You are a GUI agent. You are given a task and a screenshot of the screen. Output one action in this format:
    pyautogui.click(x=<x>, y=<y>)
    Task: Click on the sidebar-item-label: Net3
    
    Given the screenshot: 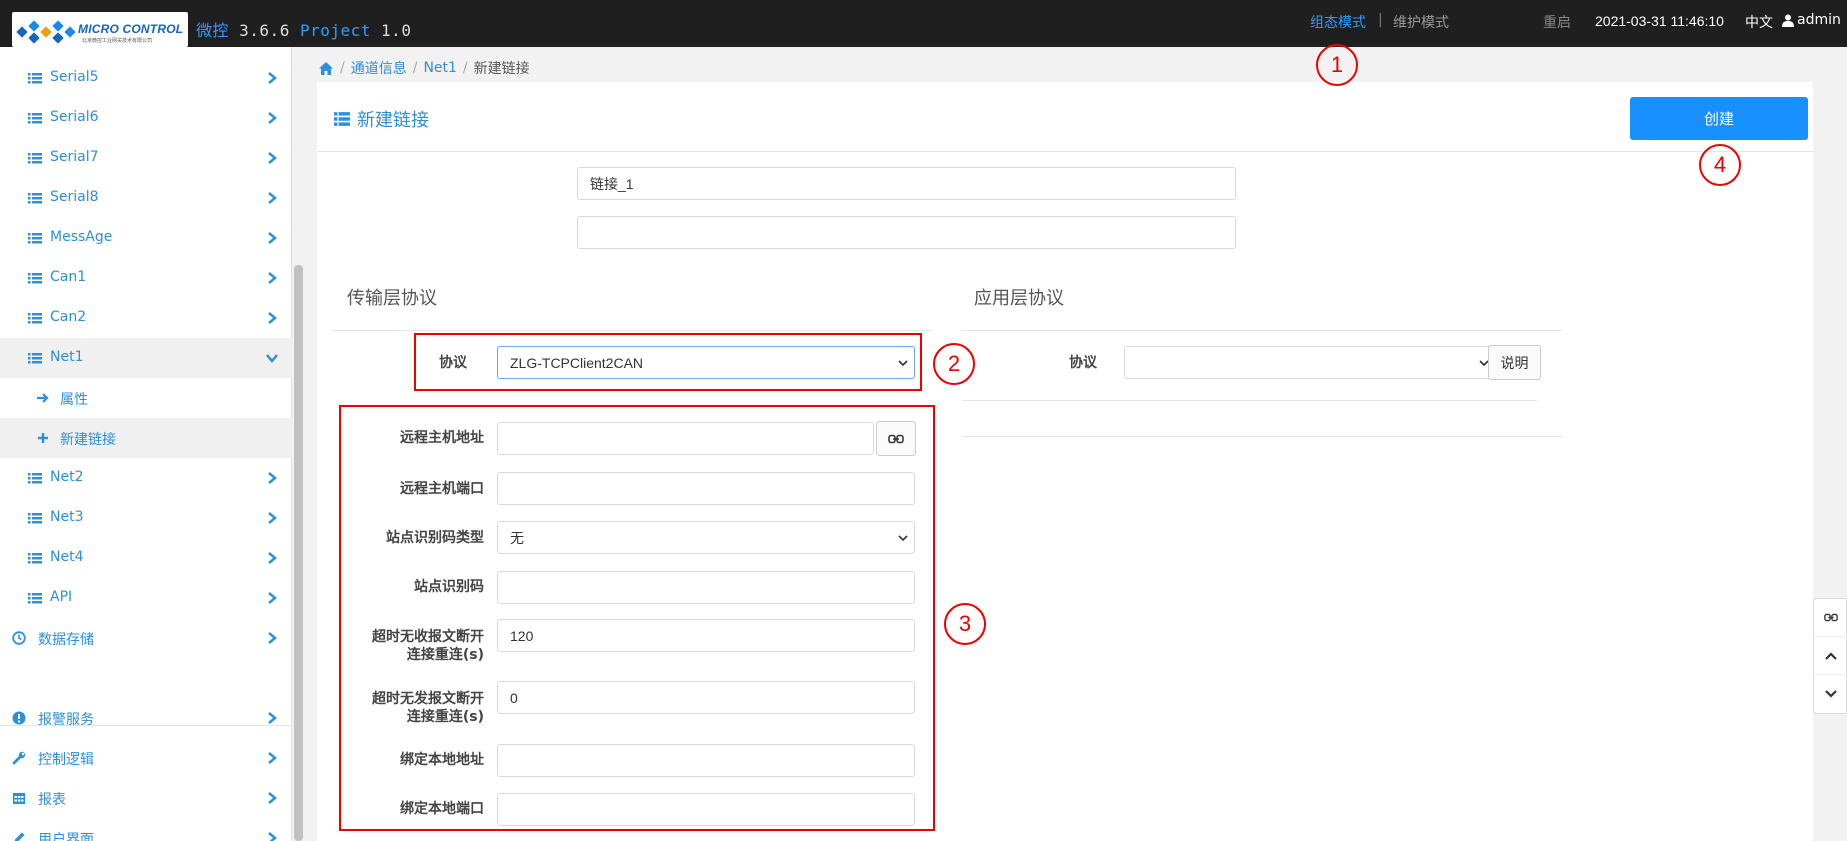 What is the action you would take?
    pyautogui.click(x=67, y=517)
    